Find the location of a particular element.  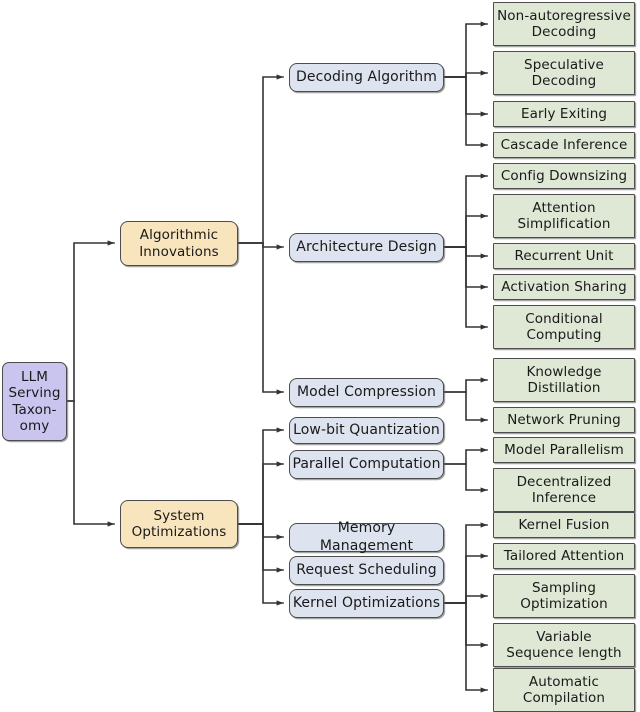

leaf-node-sampling-optimization: Sampling Optimization is located at coordinates (564, 596).